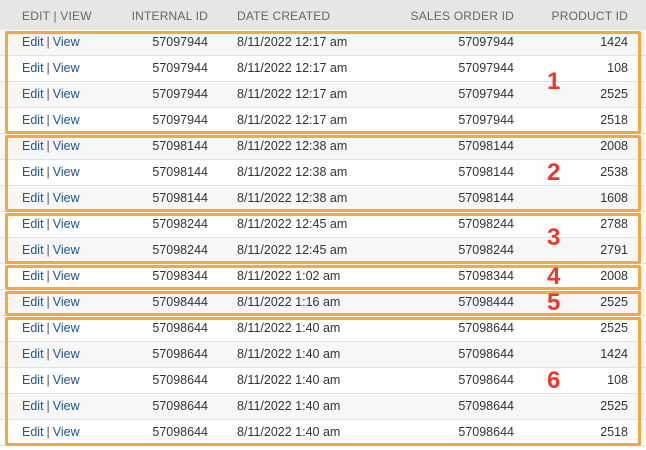  Describe the element at coordinates (289, 276) in the screenshot. I see `date-created-cell: 8/11/2022 1:02 am` at that location.